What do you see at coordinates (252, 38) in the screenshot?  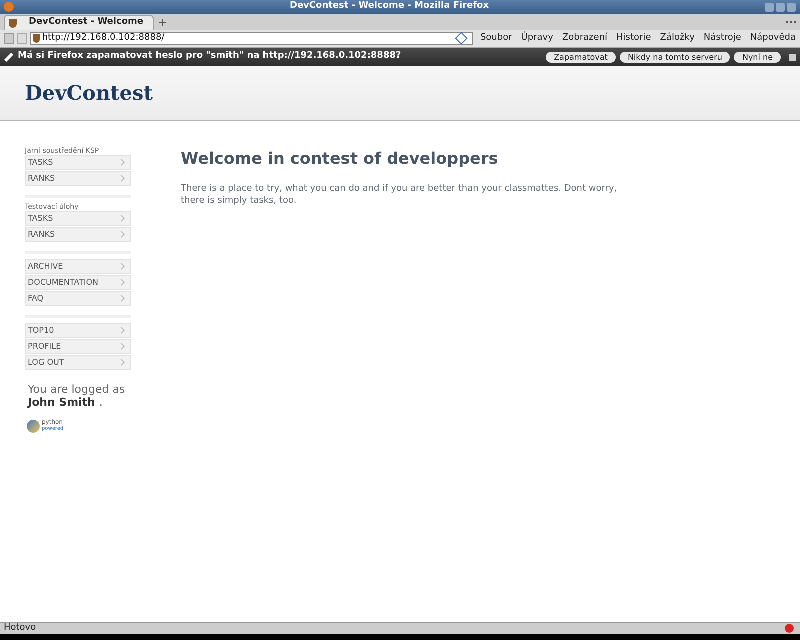 I see `address-field: http://192.168.0.102:8888/` at bounding box center [252, 38].